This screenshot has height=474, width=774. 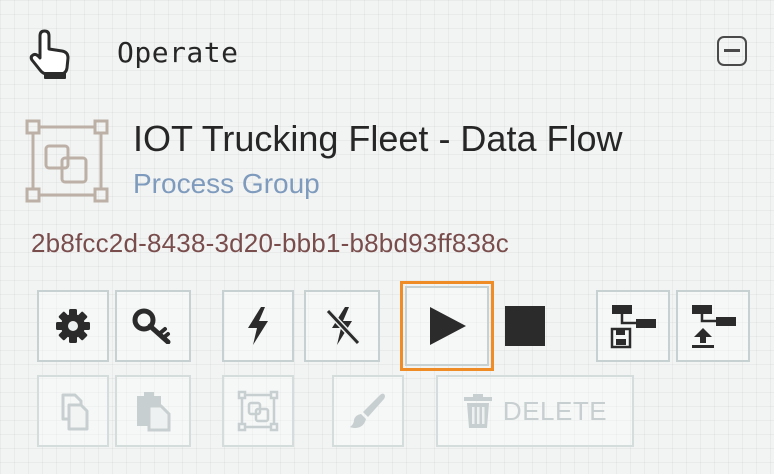 I want to click on paintbrush-icon, so click(x=367, y=410).